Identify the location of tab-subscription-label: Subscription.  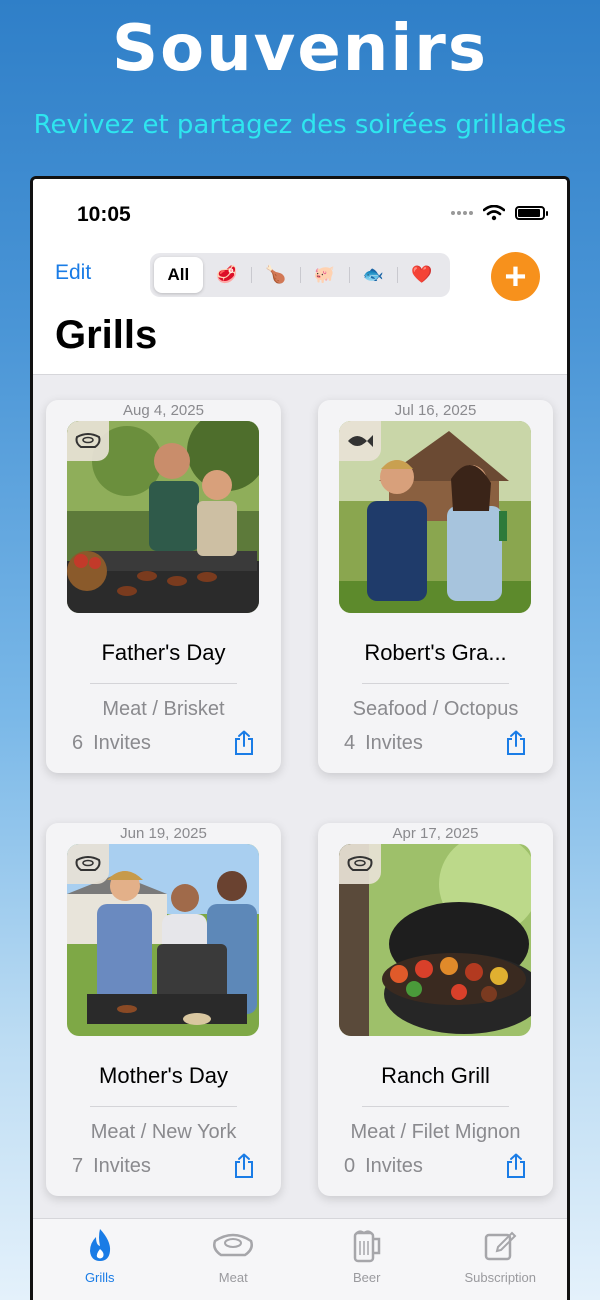
(500, 1277).